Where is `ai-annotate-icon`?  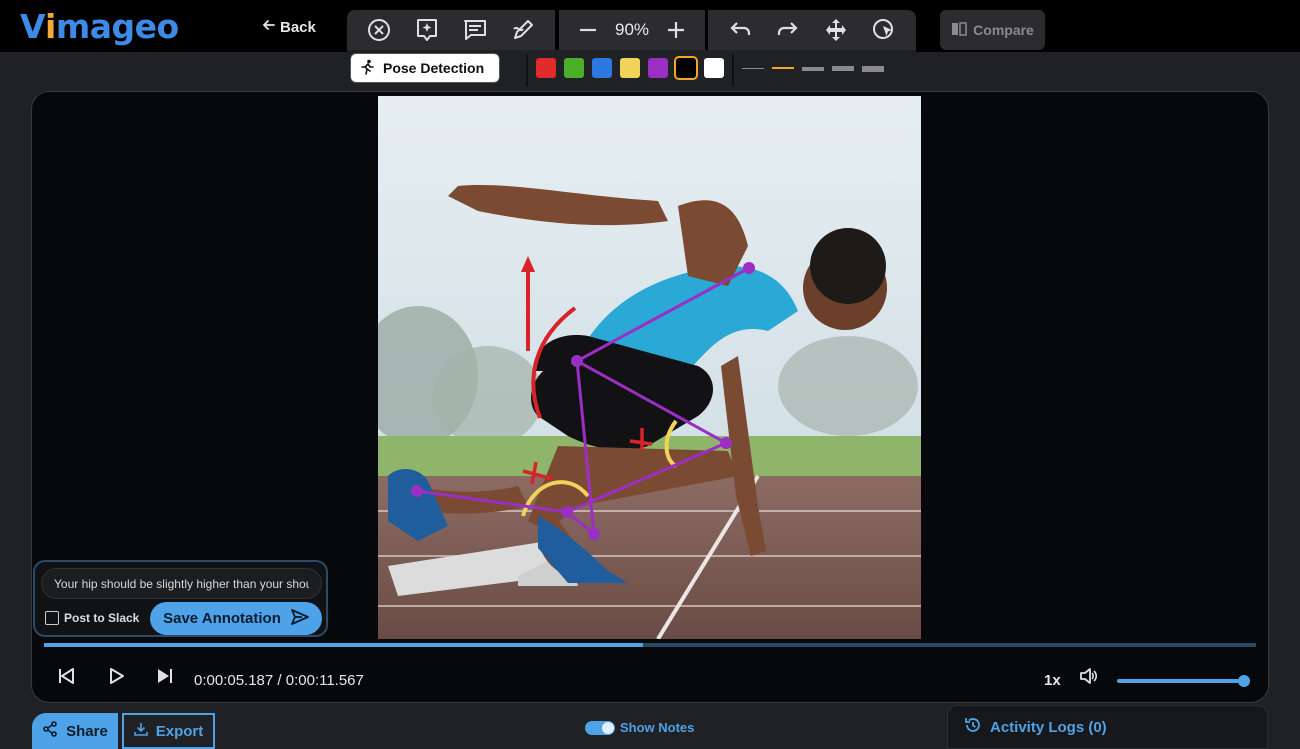 ai-annotate-icon is located at coordinates (427, 30).